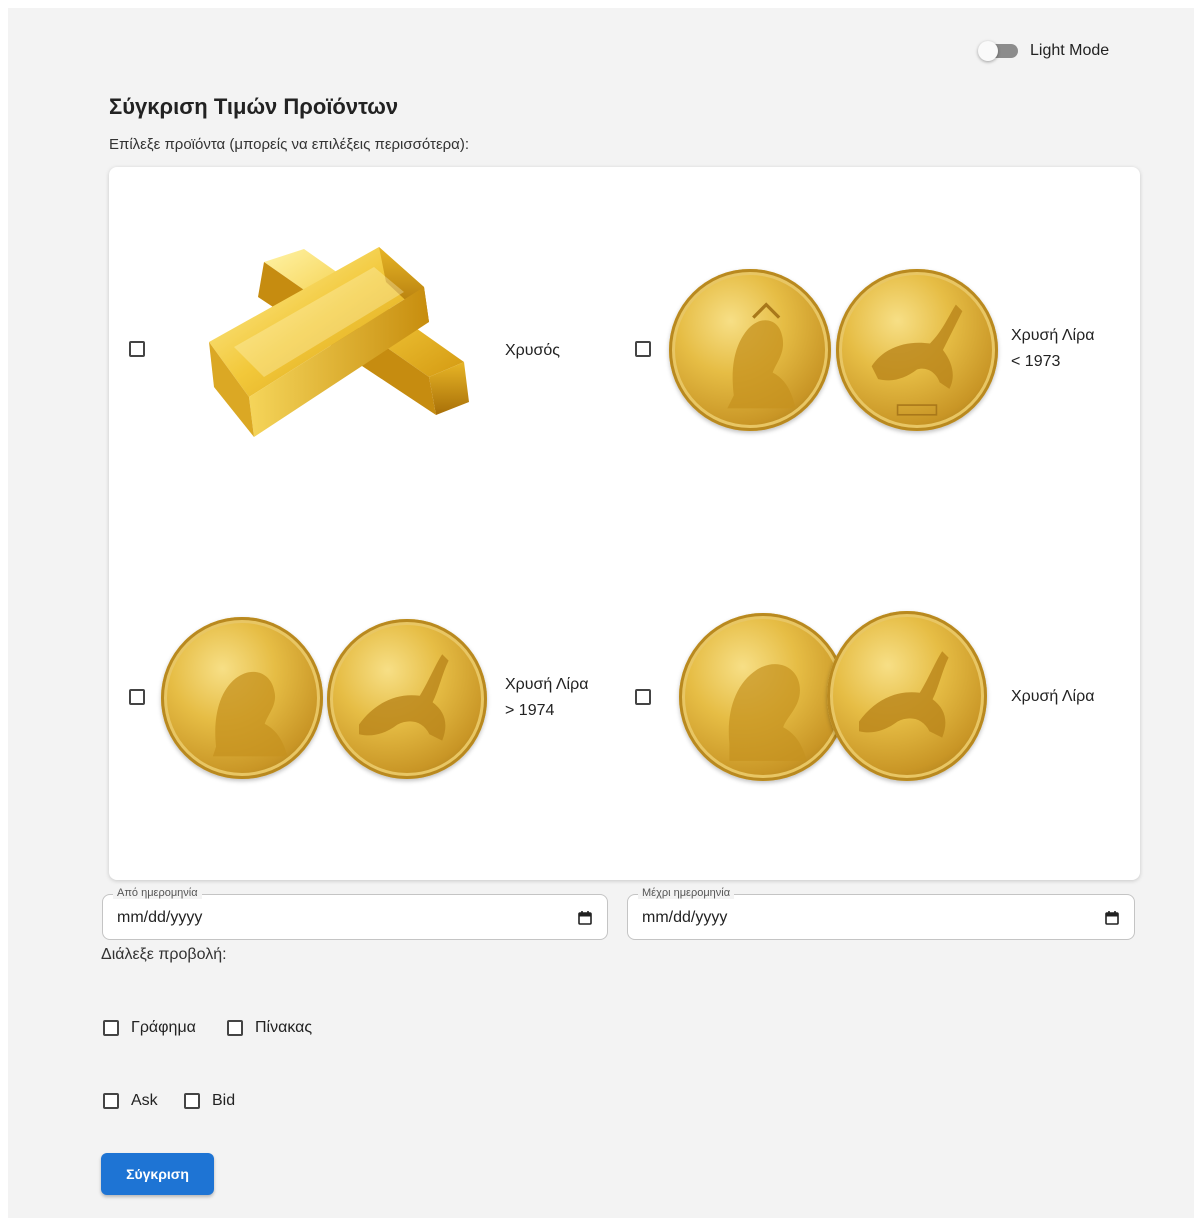 The width and height of the screenshot is (1198, 1220). I want to click on product-sovereign-label-wrap: Χρυσή Λίρα, so click(1052, 697).